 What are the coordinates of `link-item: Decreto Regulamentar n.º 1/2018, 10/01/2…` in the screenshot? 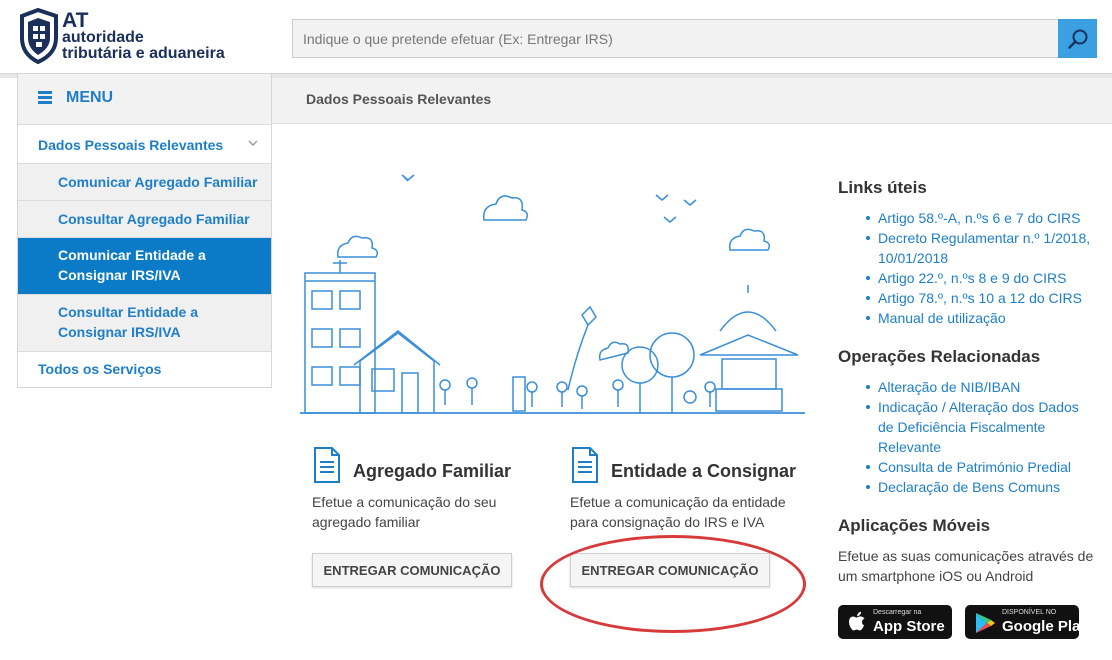 It's located at (968, 248).